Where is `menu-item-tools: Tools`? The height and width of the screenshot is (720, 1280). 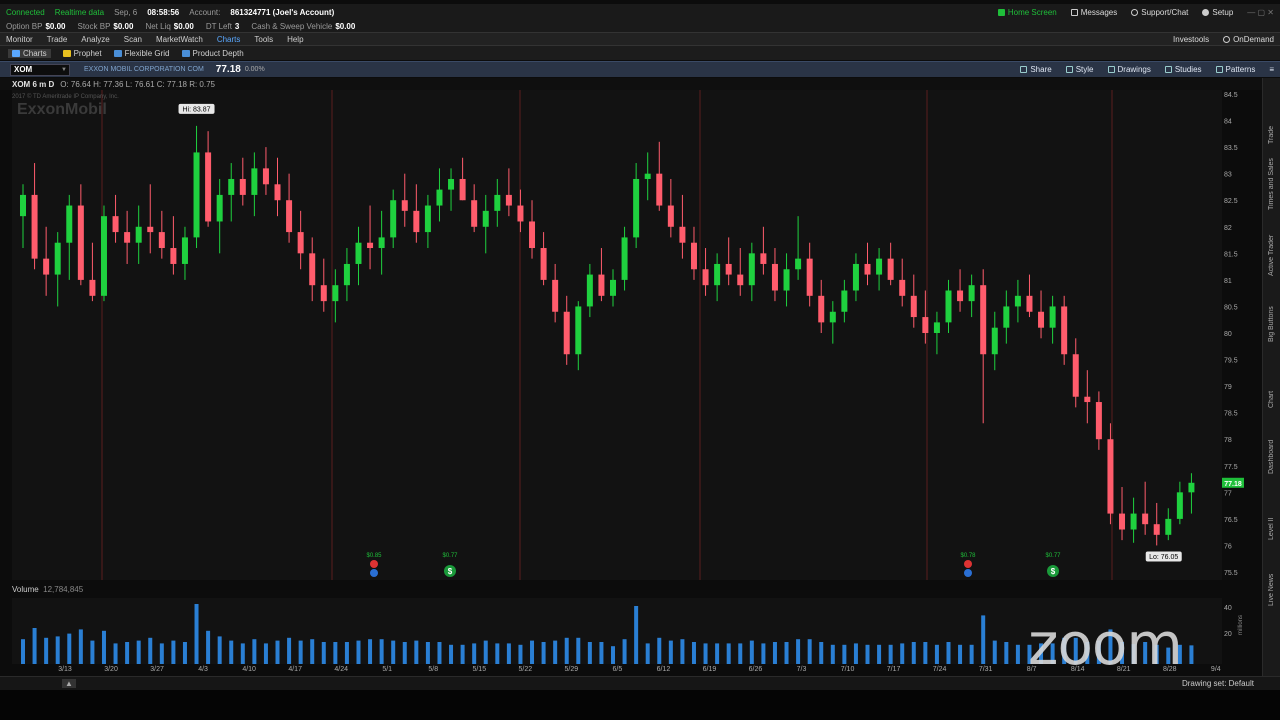 menu-item-tools: Tools is located at coordinates (263, 39).